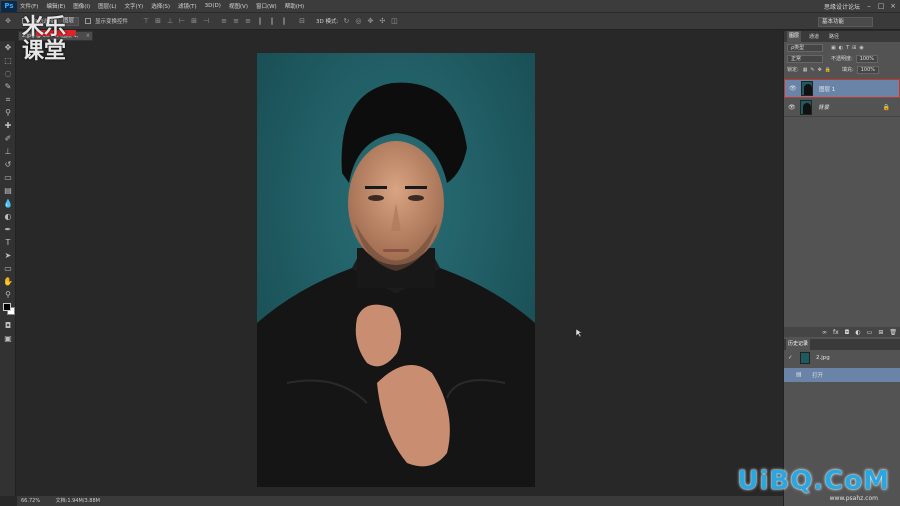  What do you see at coordinates (302, 21) in the screenshot?
I see `auto-align-icon: ⊟` at bounding box center [302, 21].